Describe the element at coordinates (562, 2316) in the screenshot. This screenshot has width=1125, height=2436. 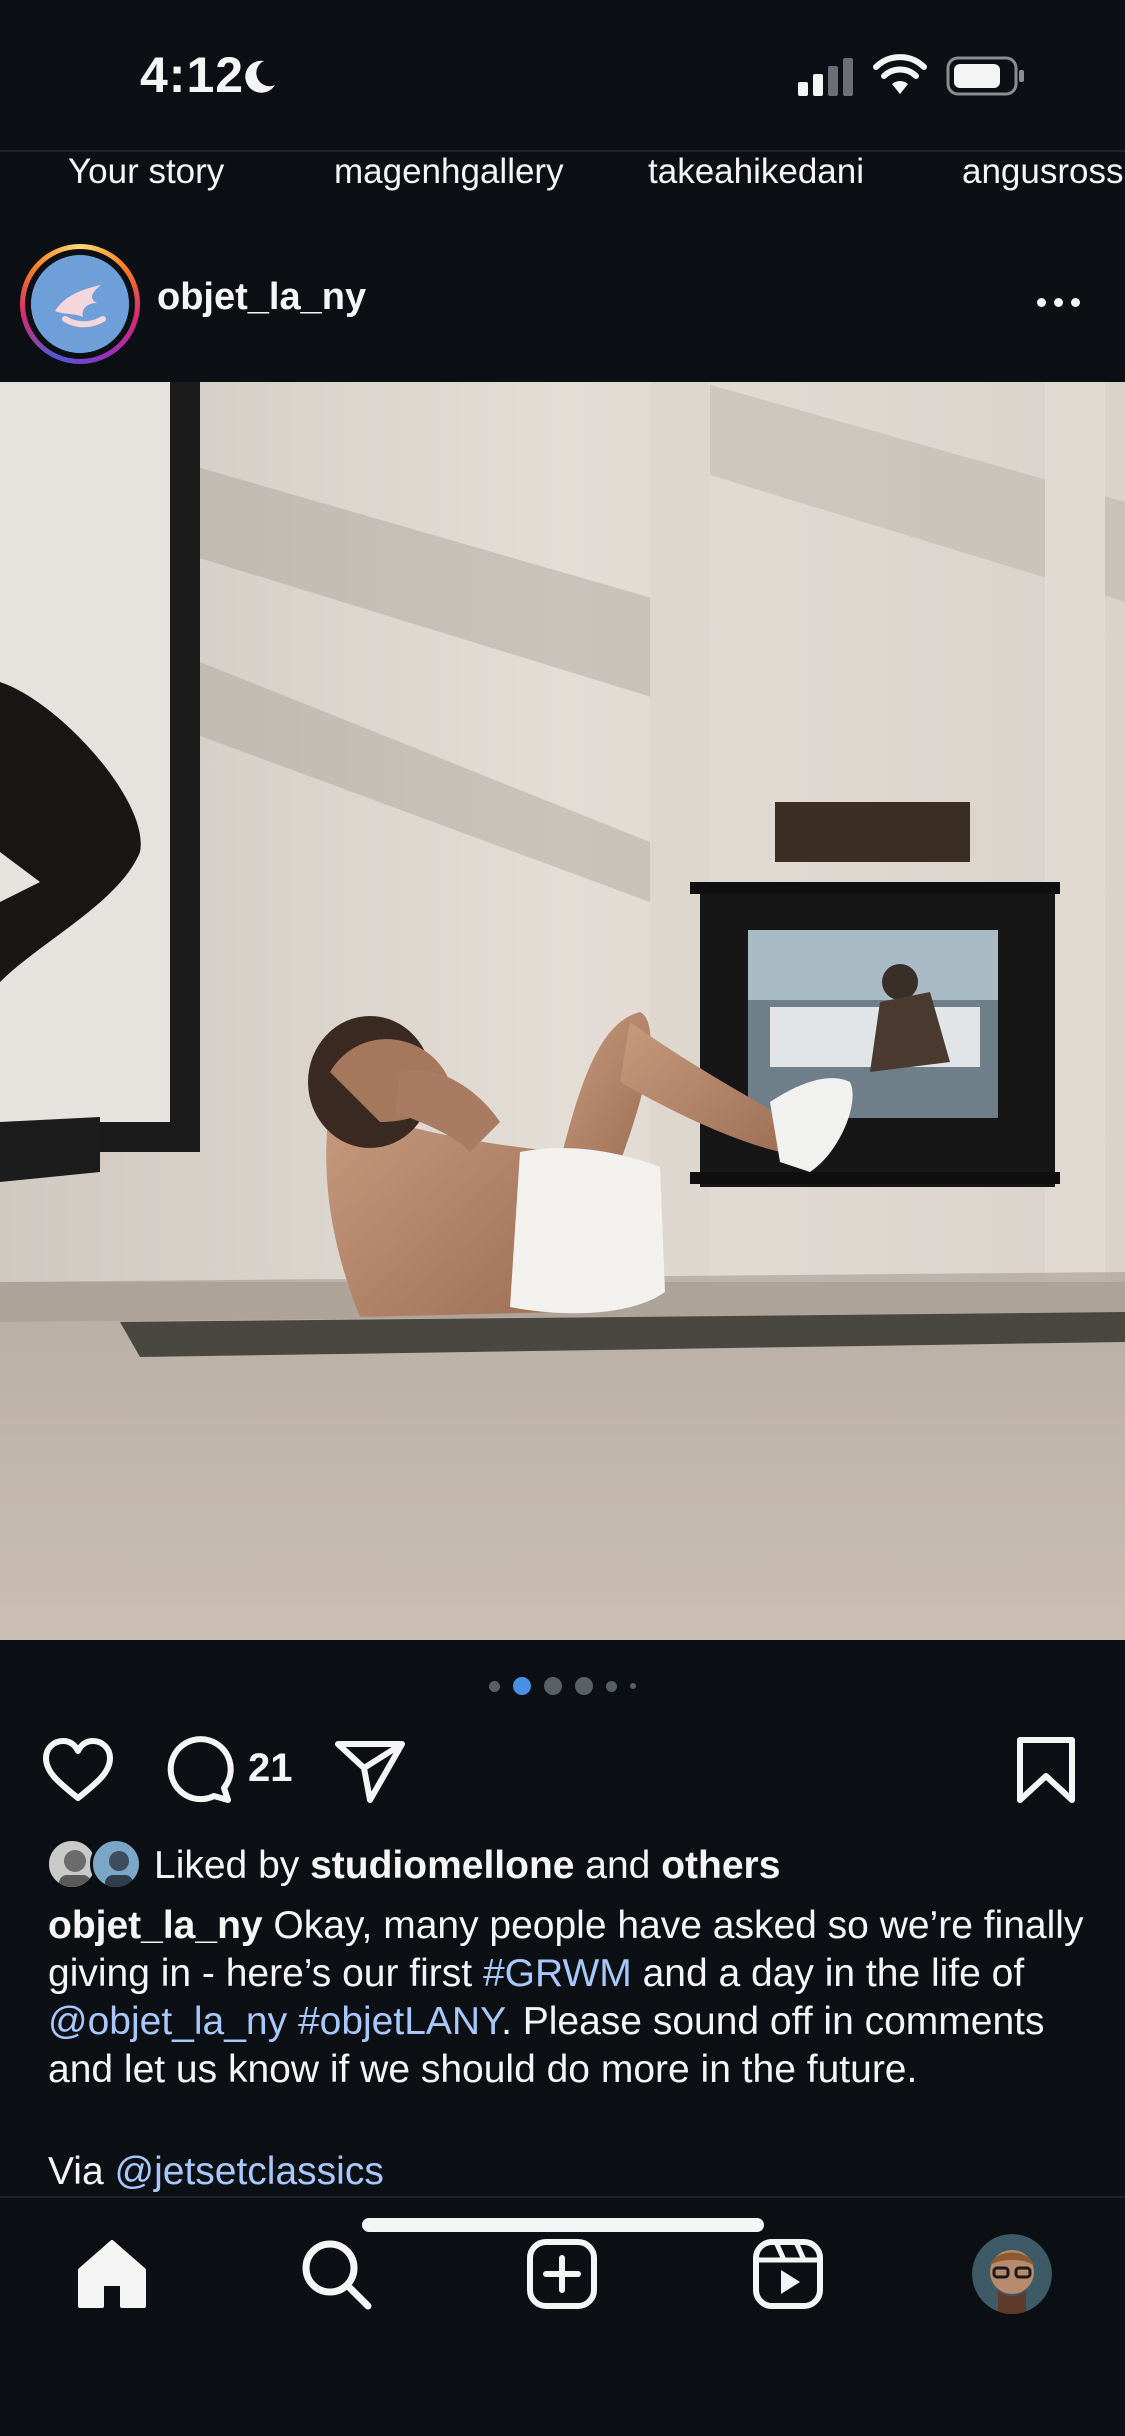
I see `bottom-navigation` at that location.